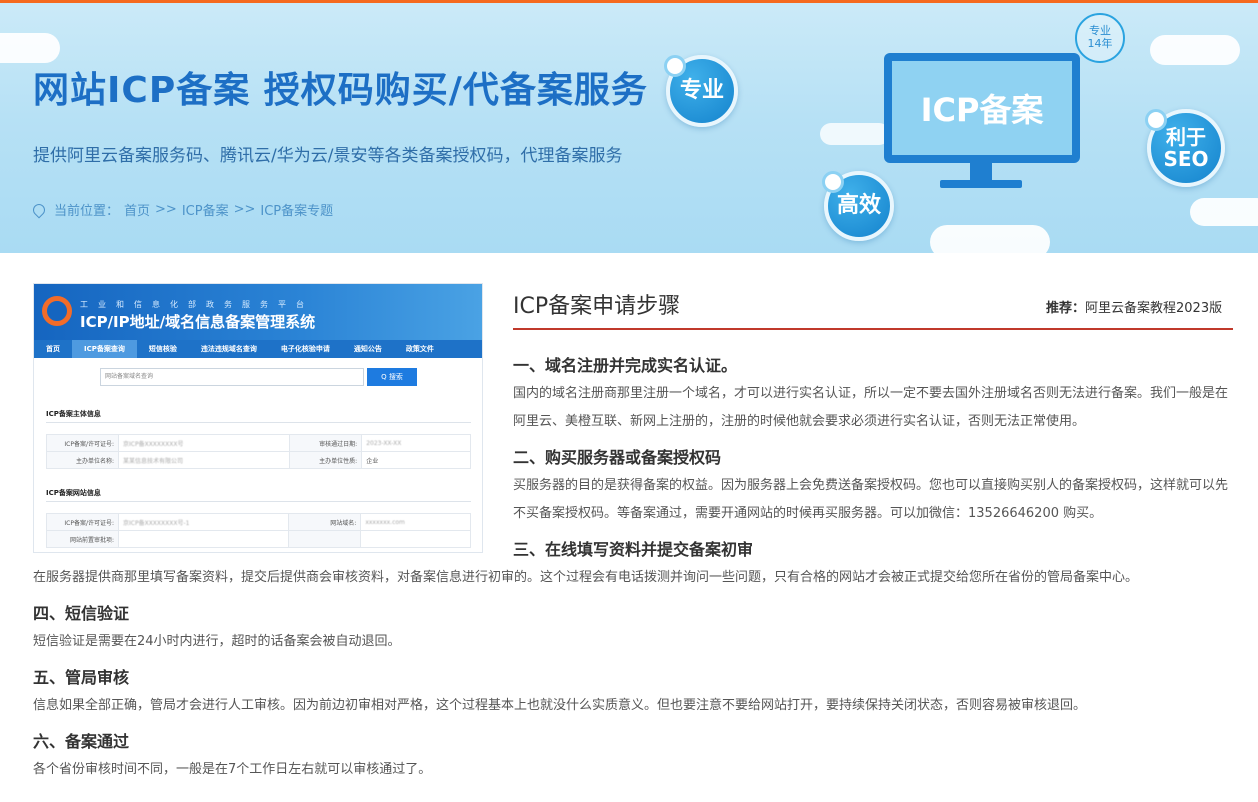  I want to click on screenshot-search-button: Q 搜索, so click(392, 377).